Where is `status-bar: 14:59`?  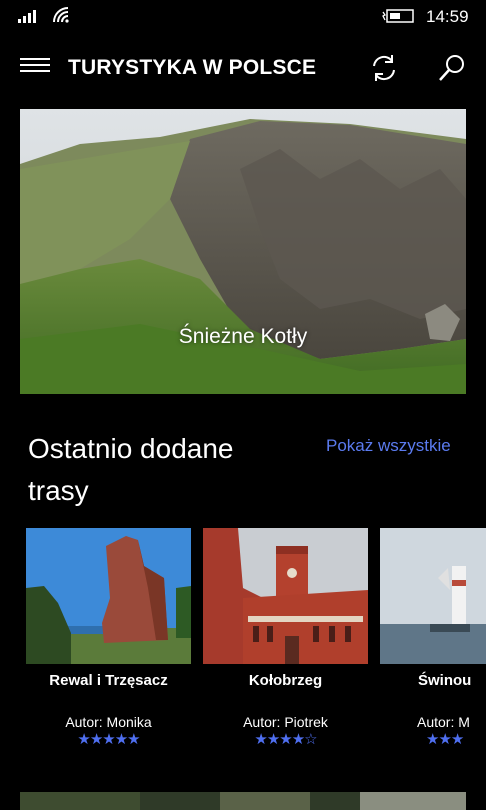 status-bar: 14:59 is located at coordinates (243, 16).